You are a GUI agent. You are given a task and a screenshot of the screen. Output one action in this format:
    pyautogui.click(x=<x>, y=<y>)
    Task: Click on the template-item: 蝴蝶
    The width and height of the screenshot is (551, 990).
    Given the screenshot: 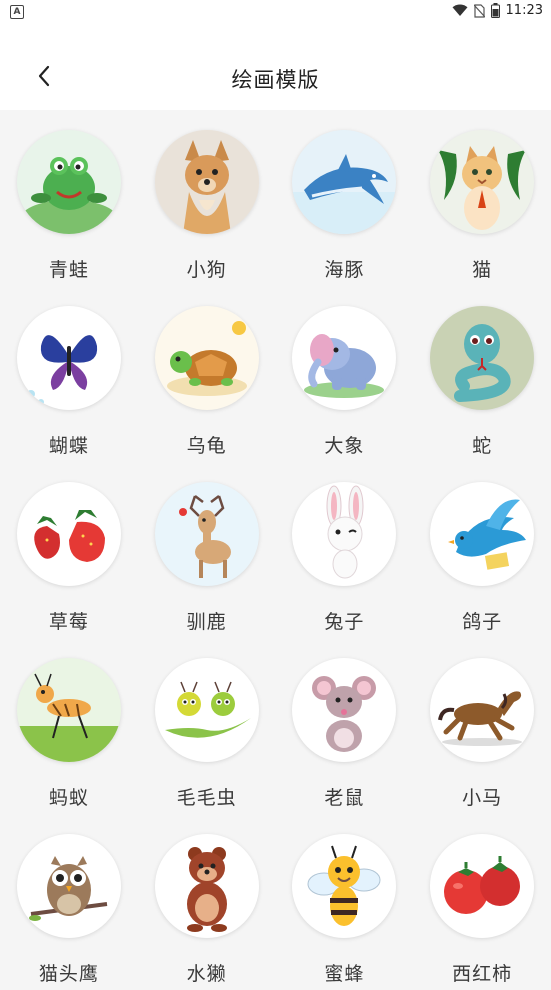 What is the action you would take?
    pyautogui.click(x=69, y=374)
    